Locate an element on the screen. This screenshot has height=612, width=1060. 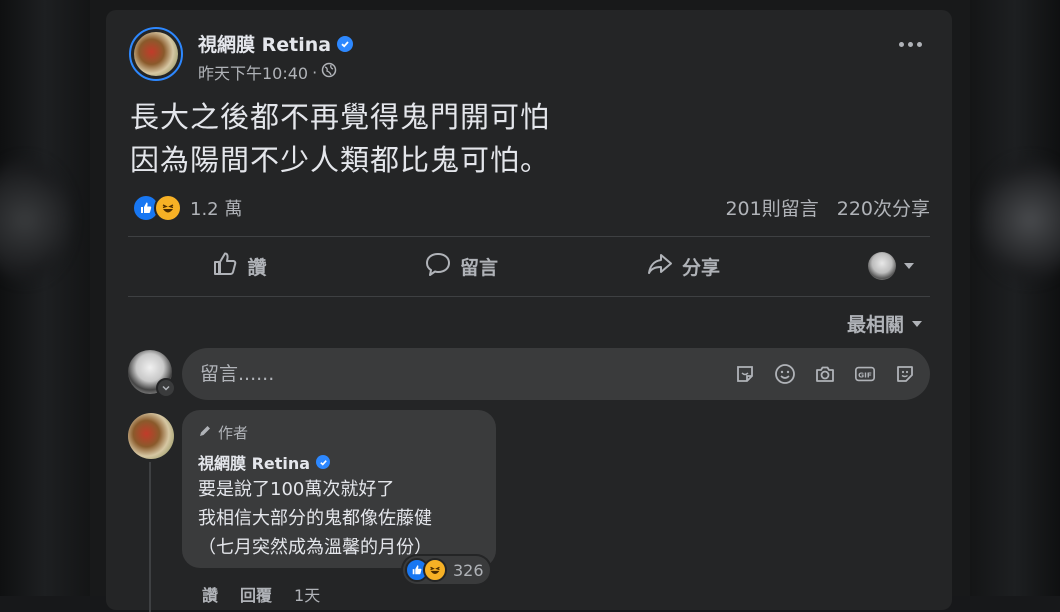
emoji-icon is located at coordinates (785, 374).